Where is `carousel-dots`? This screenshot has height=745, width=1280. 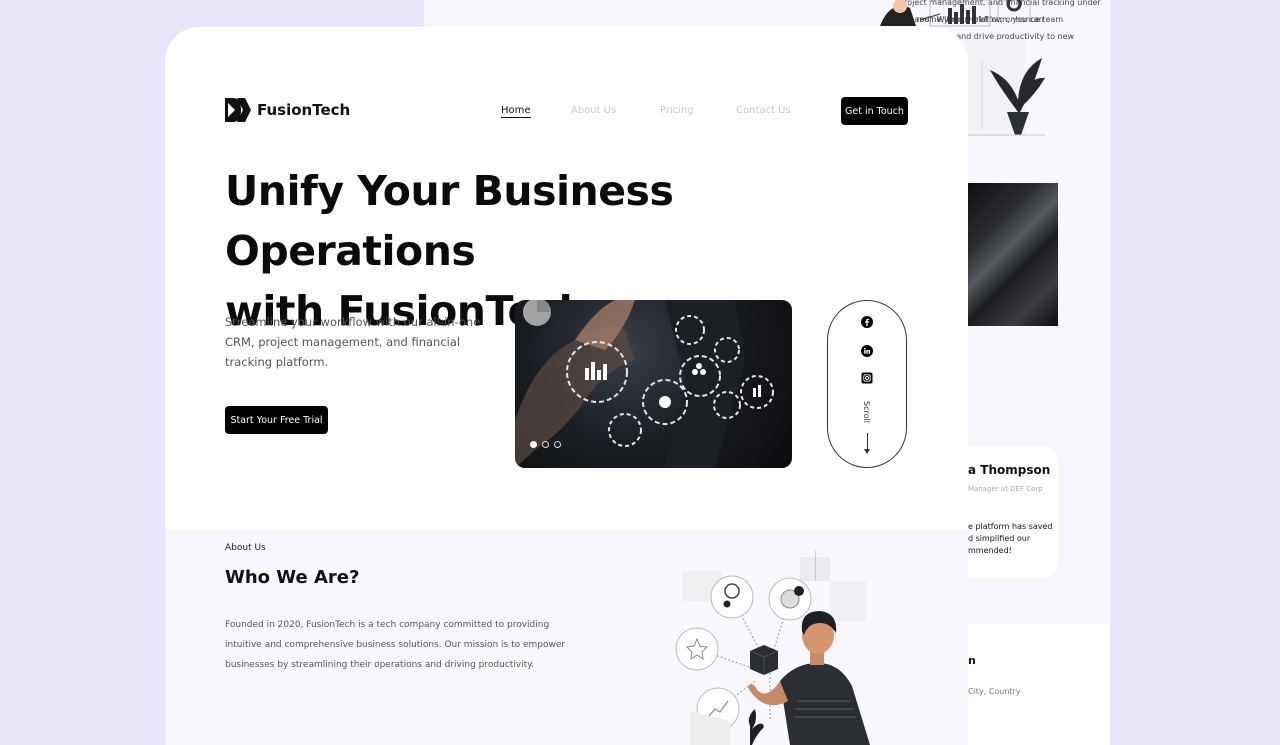 carousel-dots is located at coordinates (545, 444).